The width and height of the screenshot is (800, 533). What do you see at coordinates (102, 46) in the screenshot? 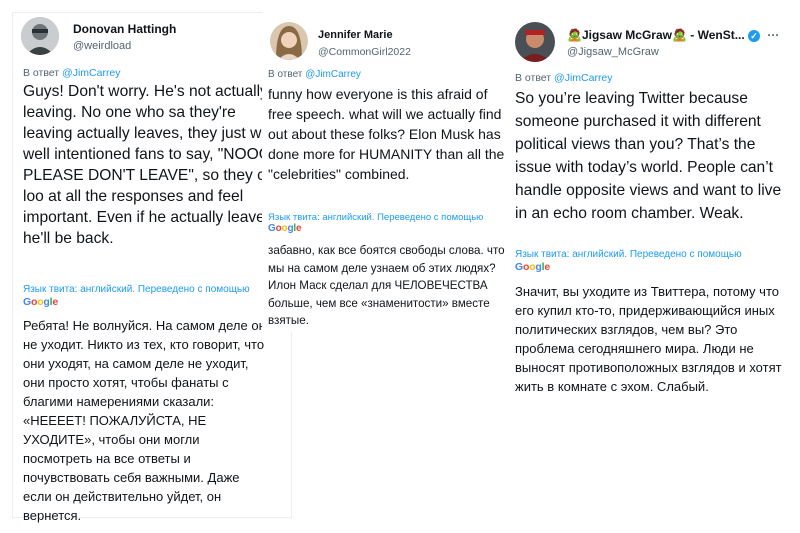
I see `user-handle: @weirdload` at bounding box center [102, 46].